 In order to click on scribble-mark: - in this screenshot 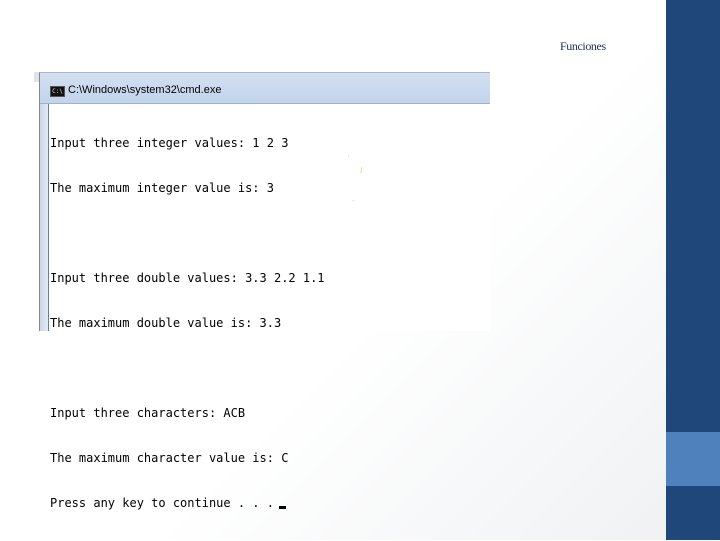, I will do `click(353, 200)`.